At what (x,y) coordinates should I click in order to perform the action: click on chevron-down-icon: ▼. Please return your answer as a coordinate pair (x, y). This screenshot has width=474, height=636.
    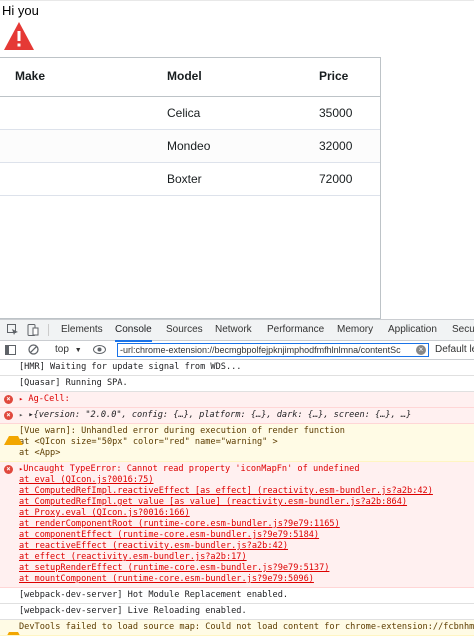
    Looking at the image, I should click on (78, 350).